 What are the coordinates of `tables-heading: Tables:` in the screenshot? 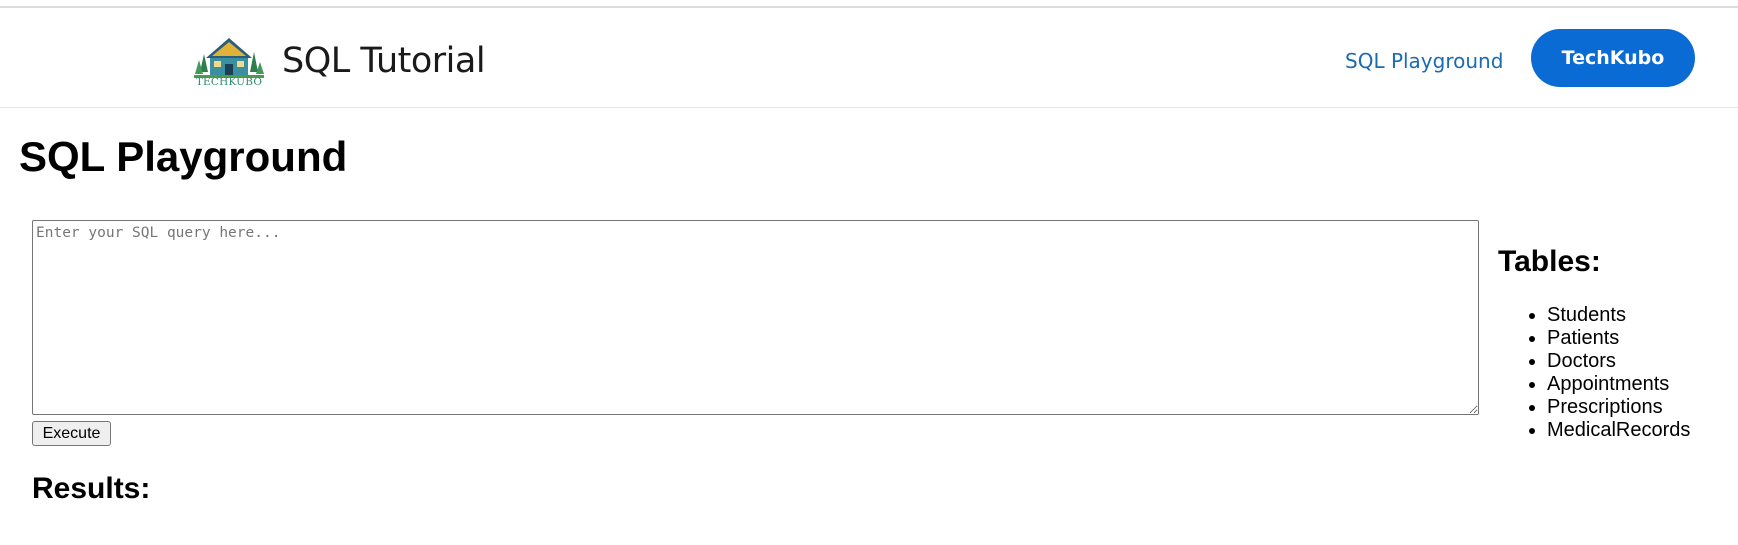 It's located at (1549, 261).